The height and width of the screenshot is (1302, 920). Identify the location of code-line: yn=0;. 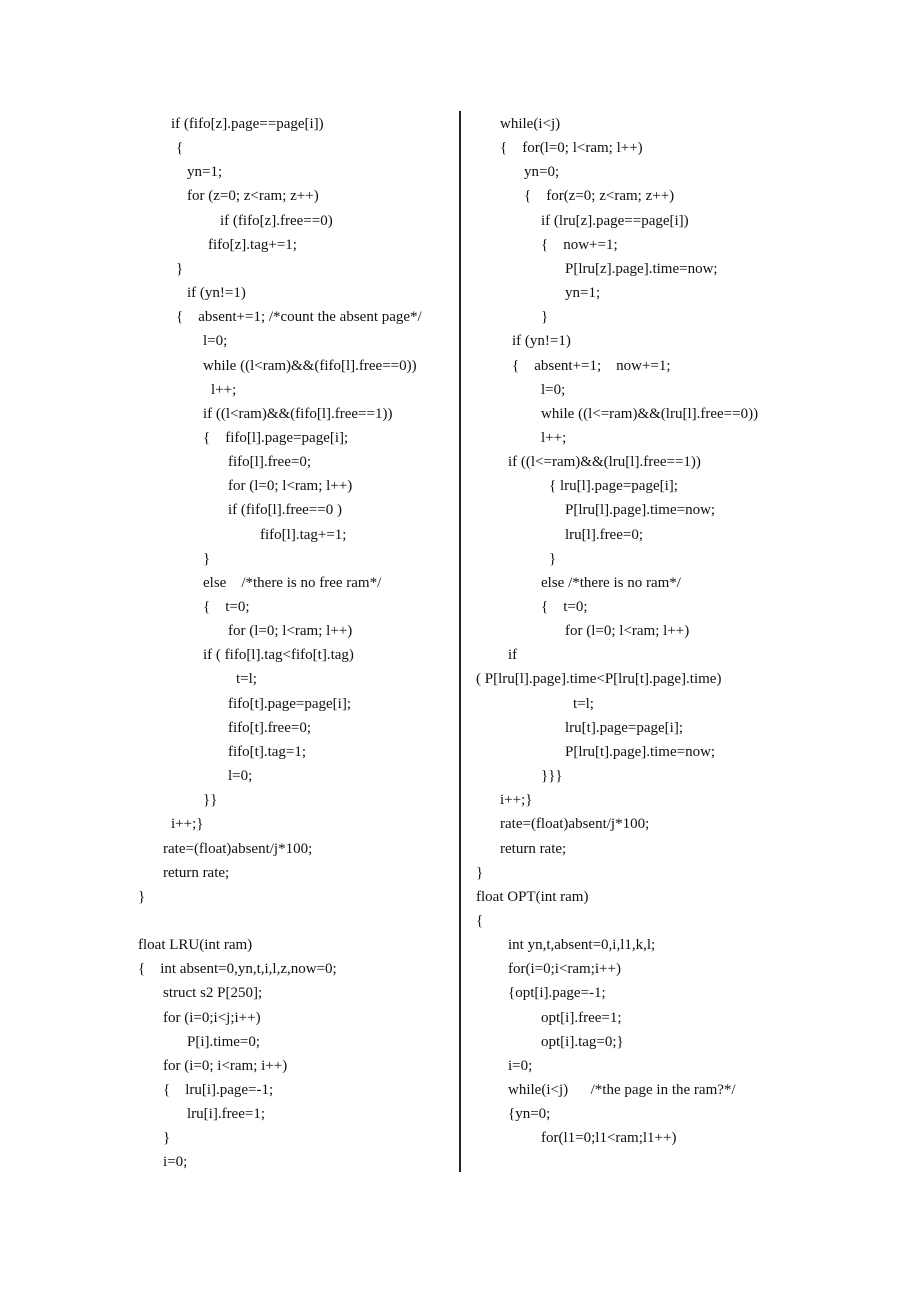
(542, 172).